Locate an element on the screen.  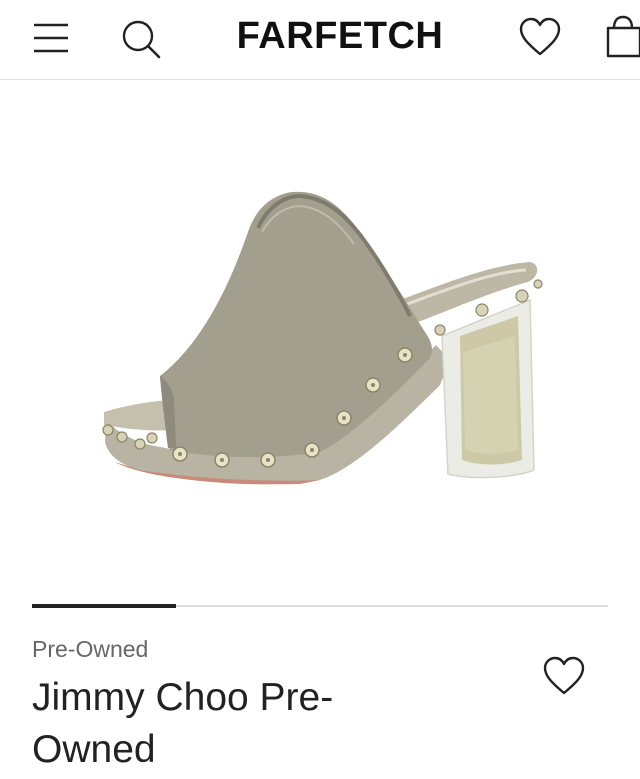
product-condition-label: Pre-Owned is located at coordinates (90, 649).